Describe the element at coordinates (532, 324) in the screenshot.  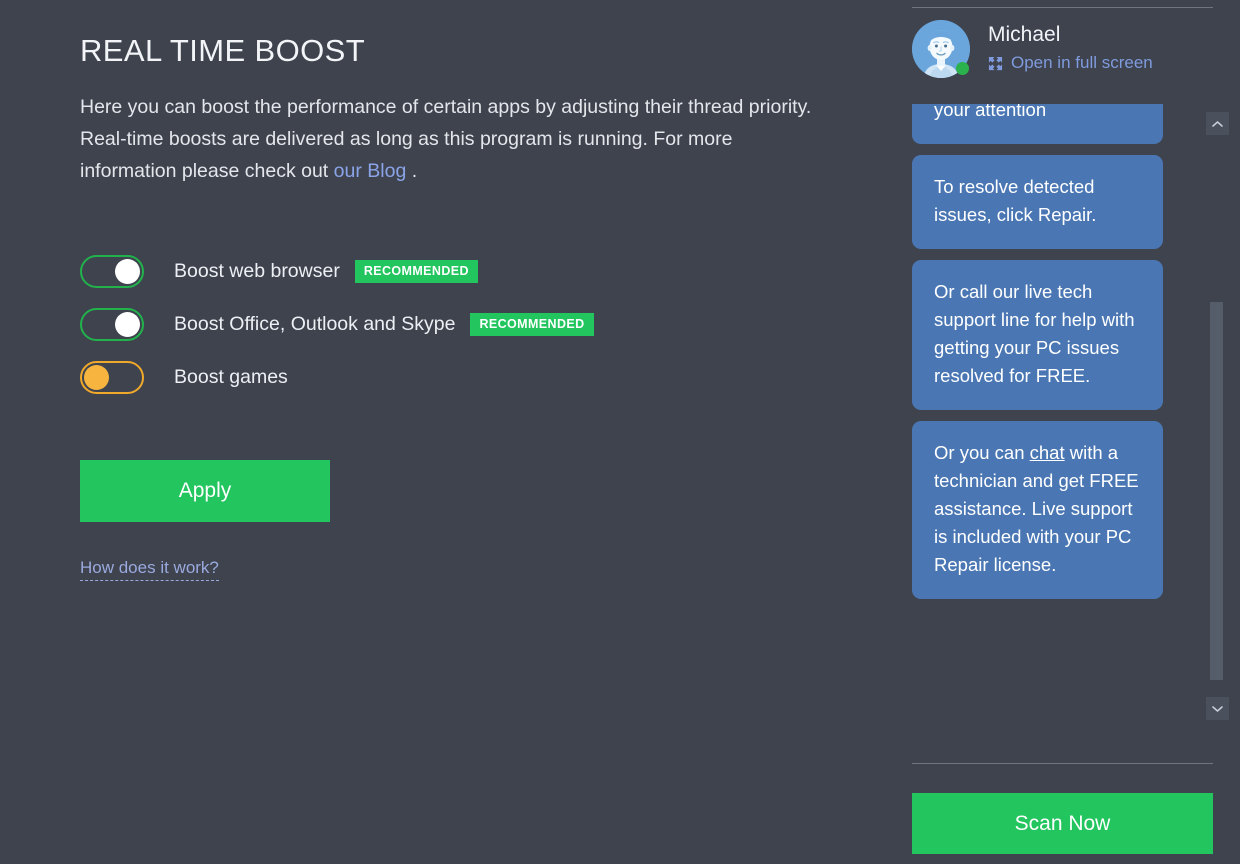
I see `recommended-badge-office: RECOMMENDED` at that location.